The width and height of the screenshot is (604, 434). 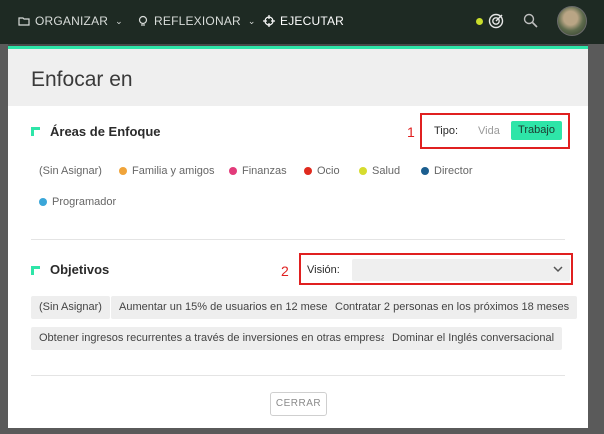 What do you see at coordinates (226, 307) in the screenshot?
I see `objetivo-chip: Aumentar un 15% de usuarios en 12 meses` at bounding box center [226, 307].